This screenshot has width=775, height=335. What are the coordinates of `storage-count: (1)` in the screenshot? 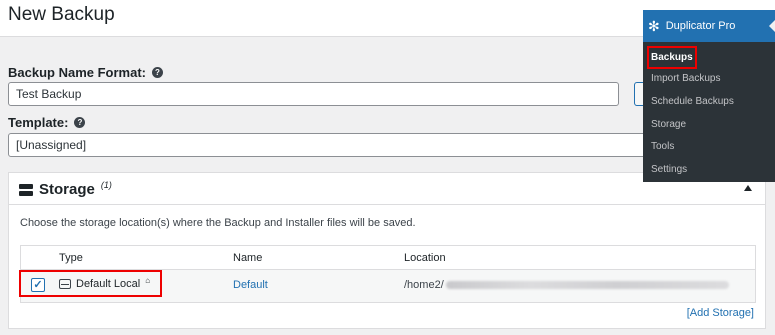 It's located at (106, 184).